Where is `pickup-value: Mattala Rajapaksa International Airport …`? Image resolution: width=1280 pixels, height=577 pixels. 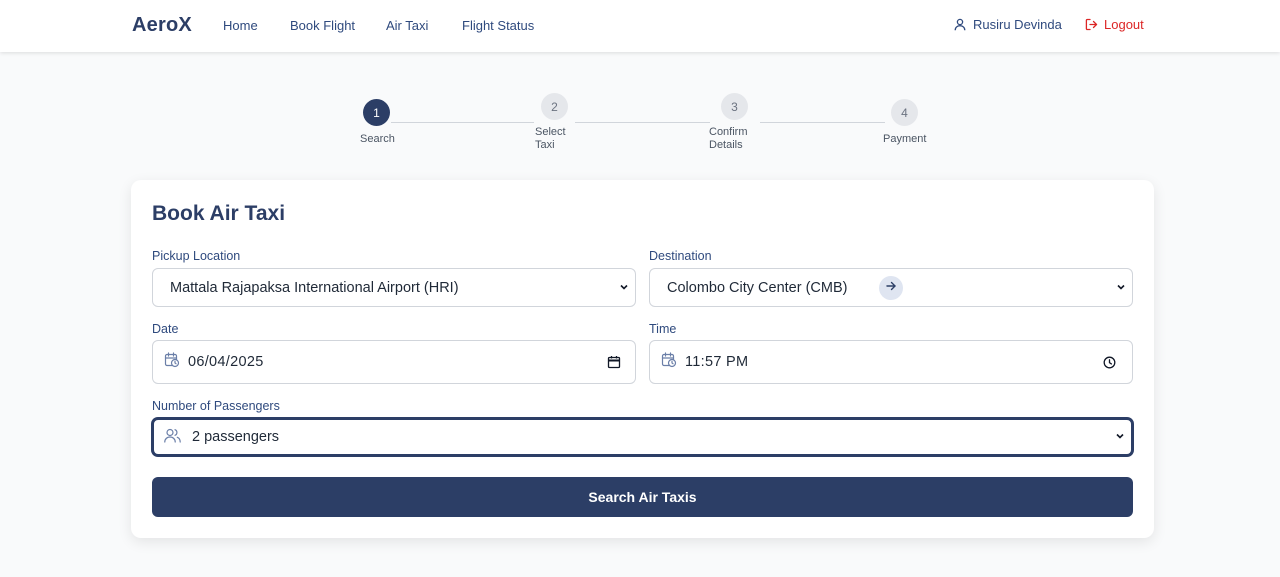 pickup-value: Mattala Rajapaksa International Airport … is located at coordinates (314, 287).